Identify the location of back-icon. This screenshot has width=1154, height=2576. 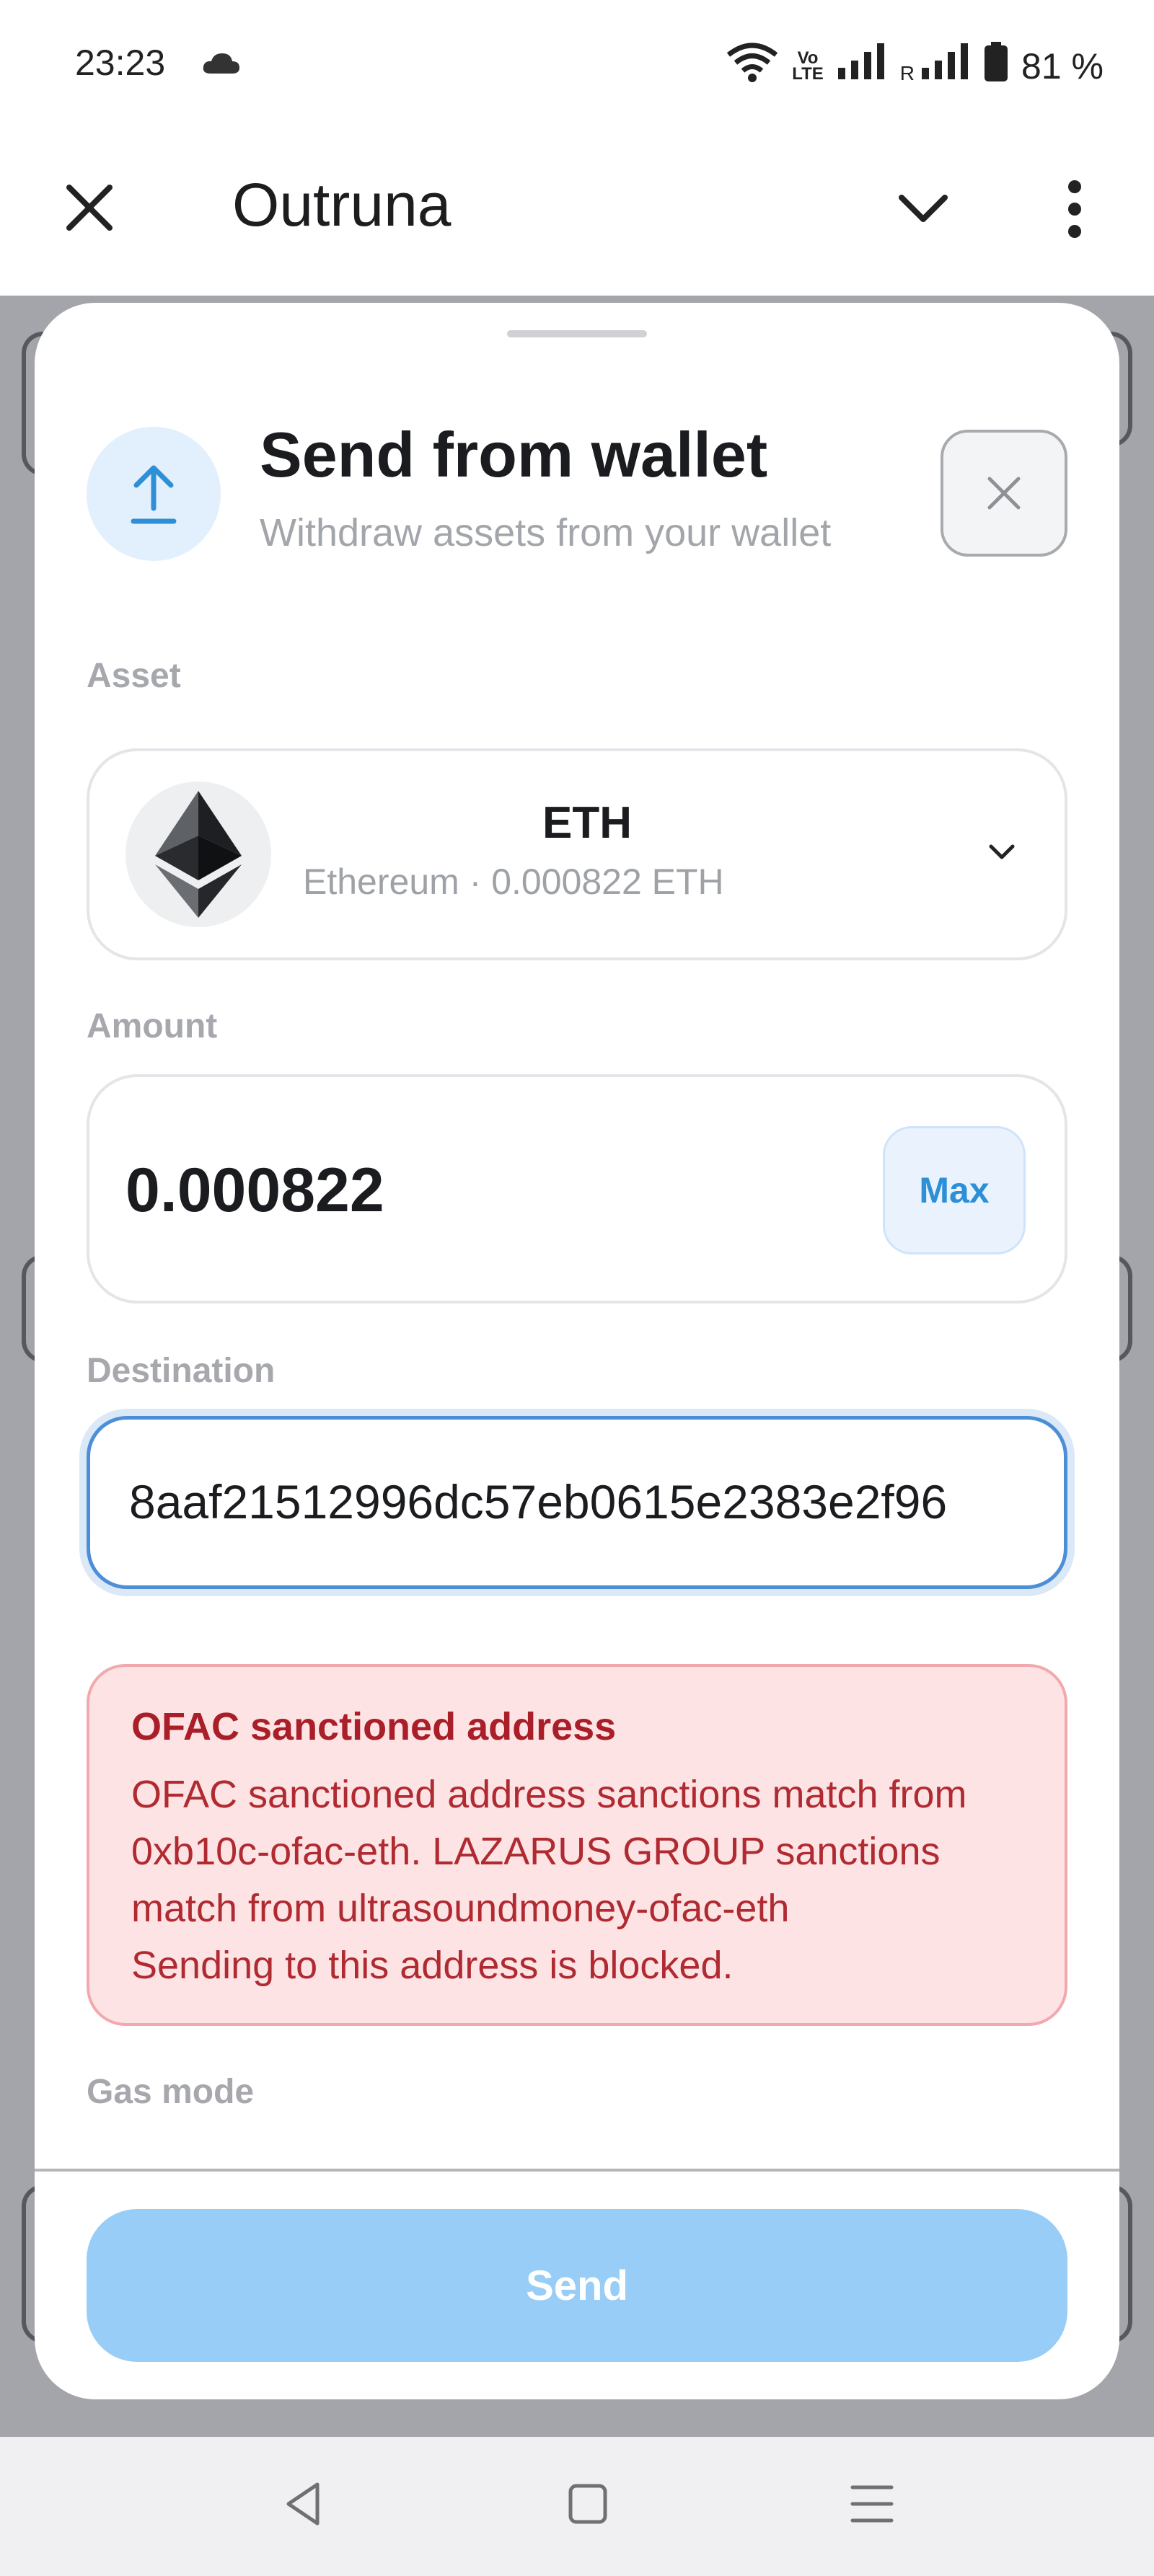
(303, 2506).